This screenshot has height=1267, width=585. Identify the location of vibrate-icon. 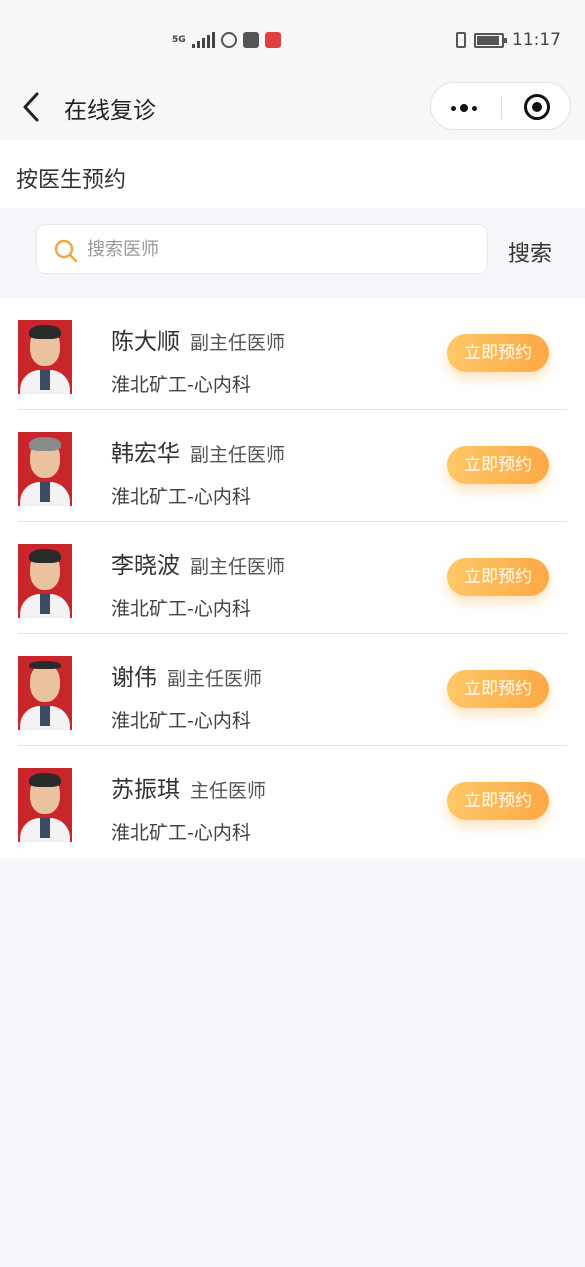
(461, 40).